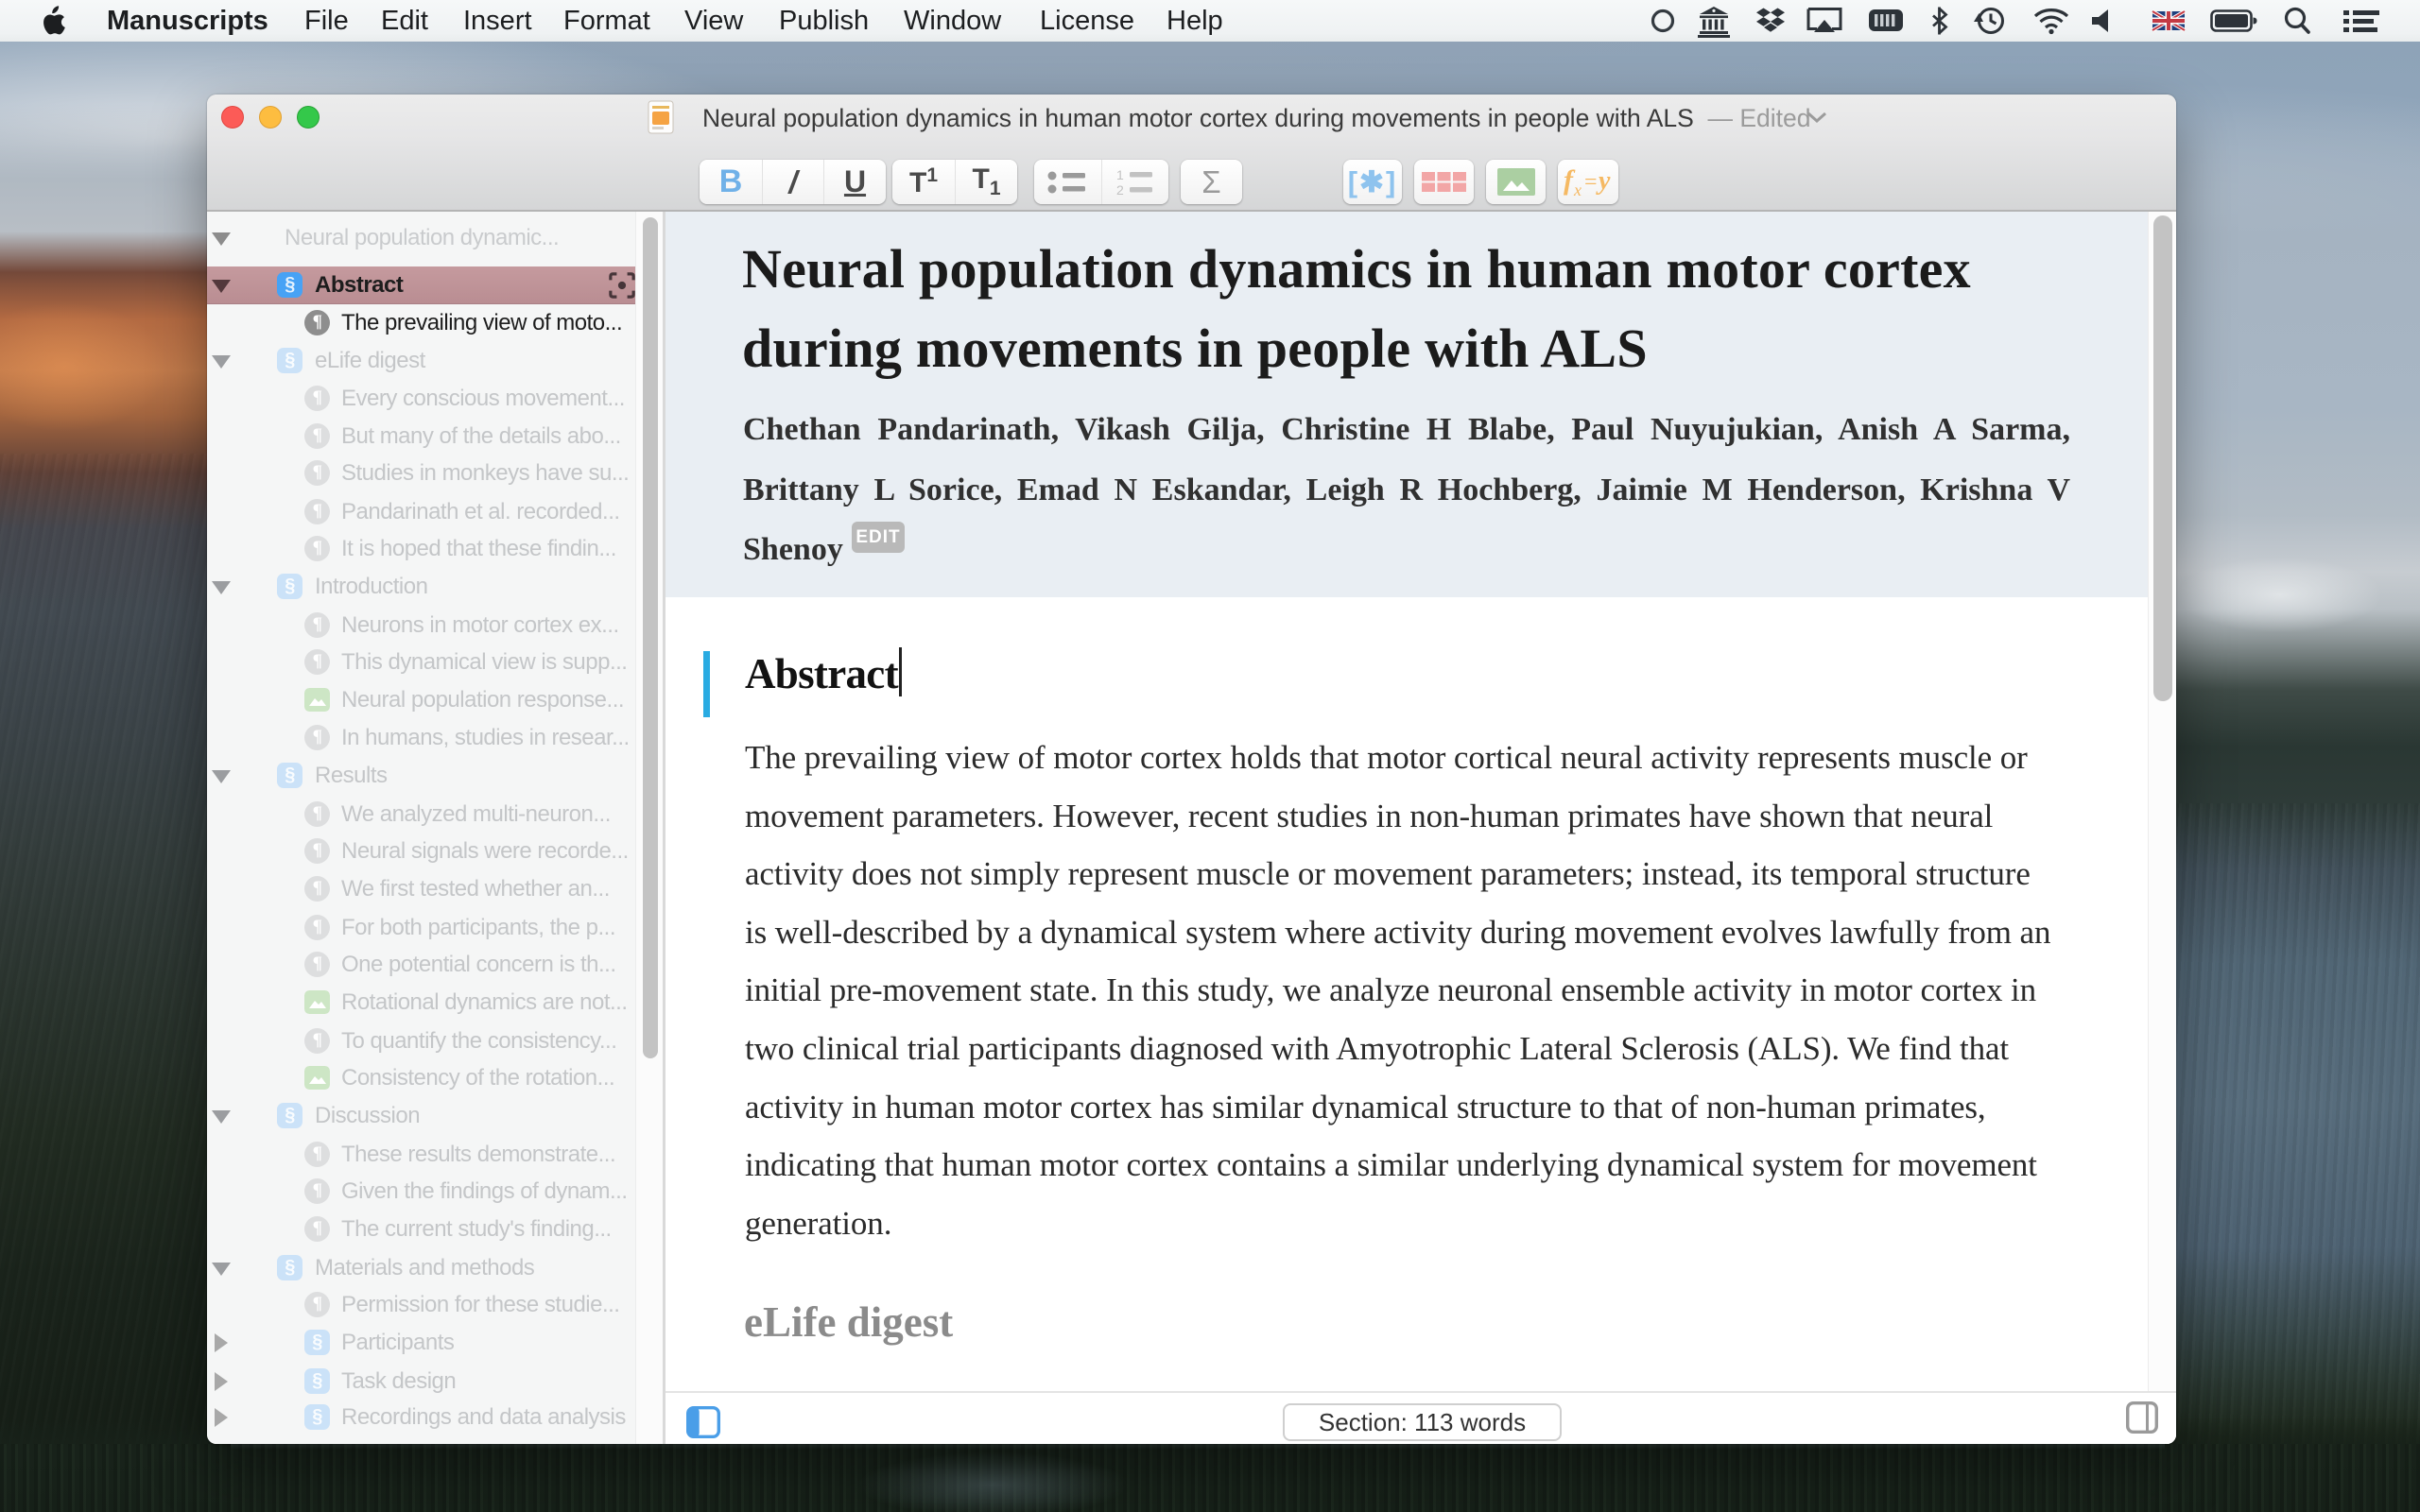  Describe the element at coordinates (1603, 181) in the screenshot. I see `svg-text: y` at that location.